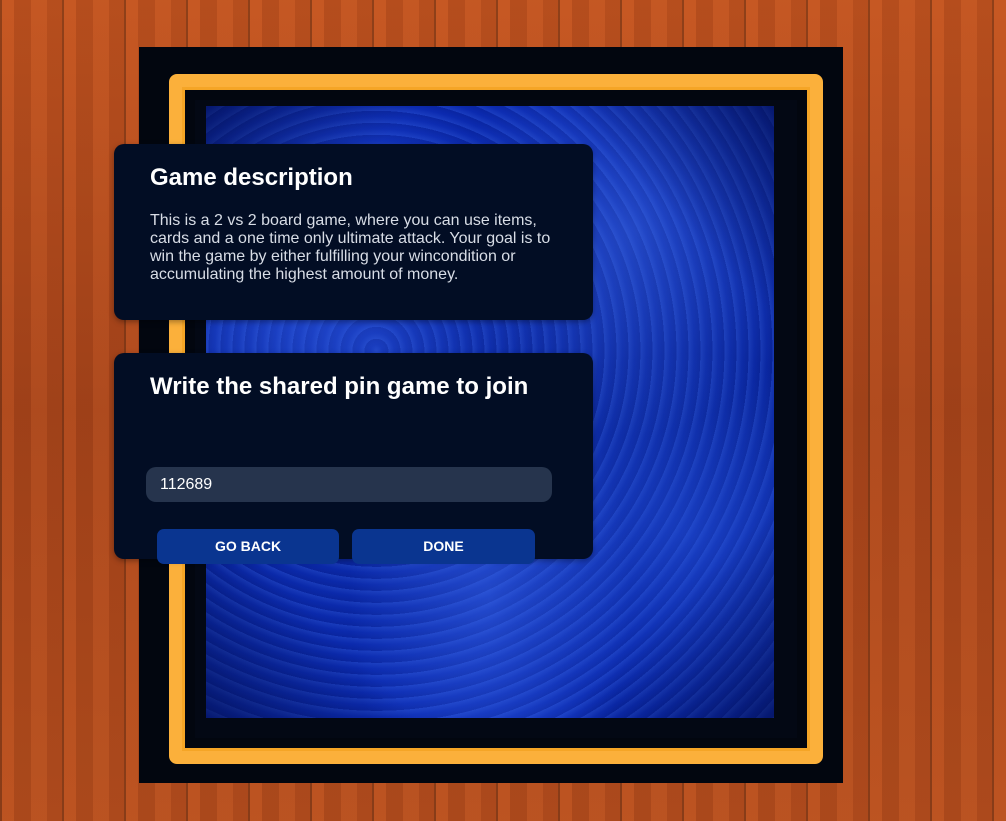 This screenshot has width=1006, height=821. What do you see at coordinates (443, 546) in the screenshot?
I see `done-button: DONE` at bounding box center [443, 546].